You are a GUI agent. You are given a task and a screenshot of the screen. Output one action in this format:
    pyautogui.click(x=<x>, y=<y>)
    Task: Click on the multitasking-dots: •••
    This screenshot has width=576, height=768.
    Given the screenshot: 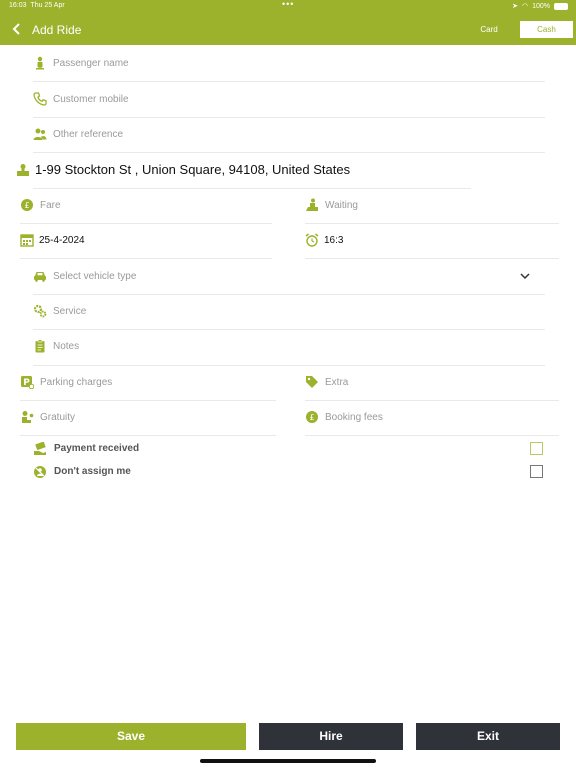 What is the action you would take?
    pyautogui.click(x=288, y=4)
    